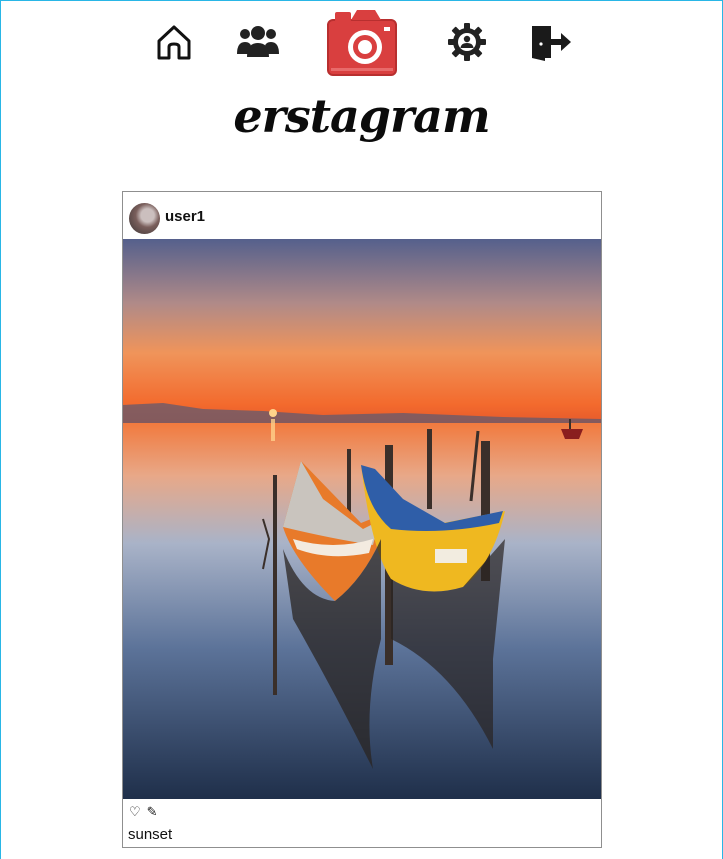  I want to click on like-icon: ♡, so click(135, 812).